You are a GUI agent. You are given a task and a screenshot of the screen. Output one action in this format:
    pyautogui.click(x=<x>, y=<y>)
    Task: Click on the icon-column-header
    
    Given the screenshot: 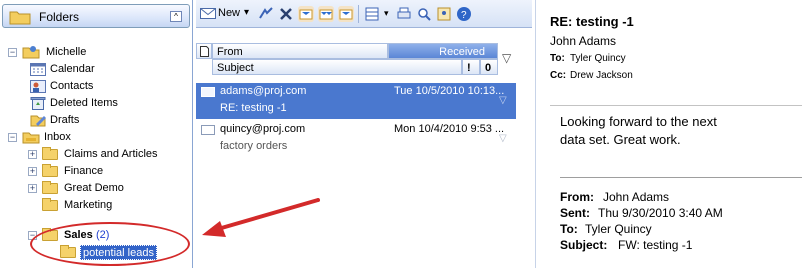 What is the action you would take?
    pyautogui.click(x=204, y=51)
    